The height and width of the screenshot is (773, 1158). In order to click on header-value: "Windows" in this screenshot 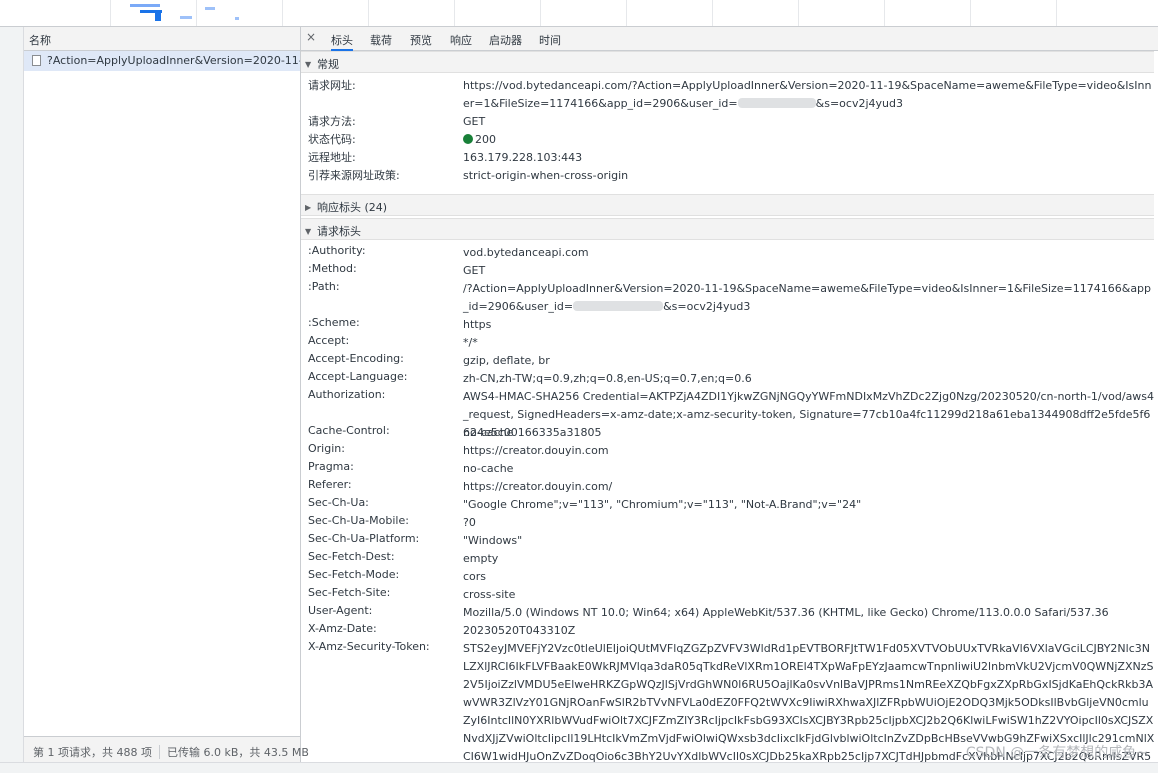, I will do `click(493, 540)`.